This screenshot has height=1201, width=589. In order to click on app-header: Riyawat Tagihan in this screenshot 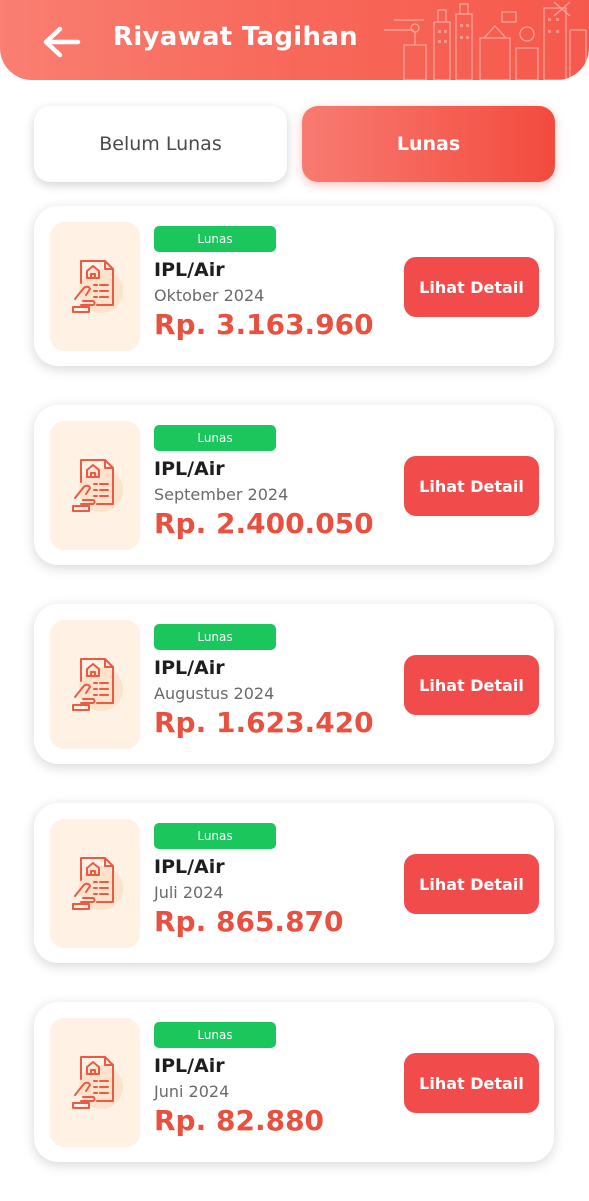, I will do `click(294, 40)`.